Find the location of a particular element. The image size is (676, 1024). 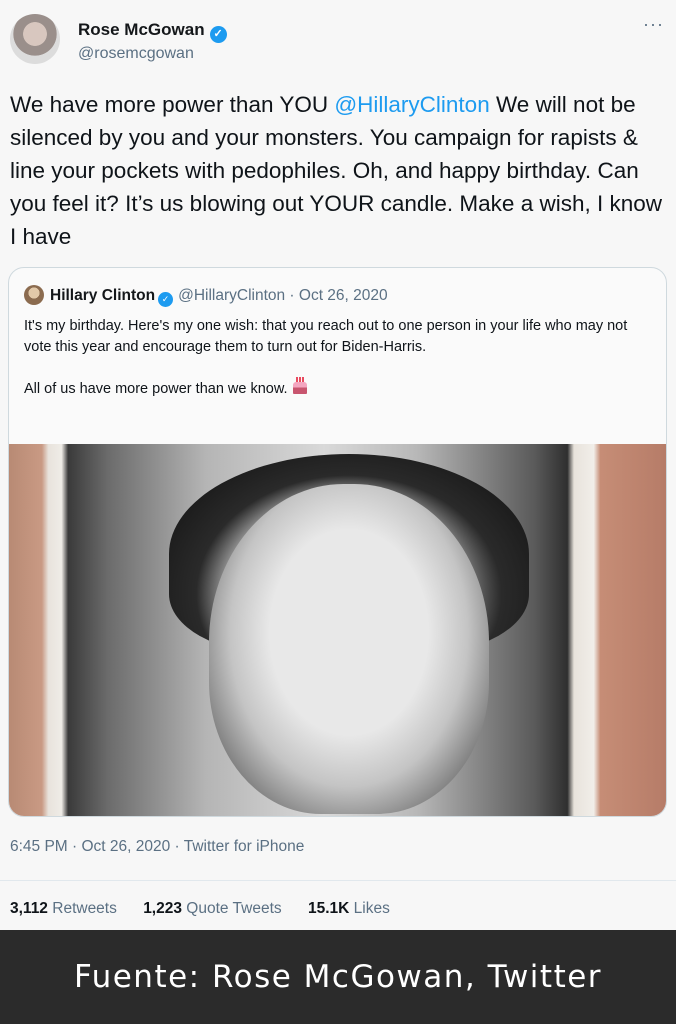

caption-bar: Fuente: Rose McGowan, Twitter is located at coordinates (338, 977).